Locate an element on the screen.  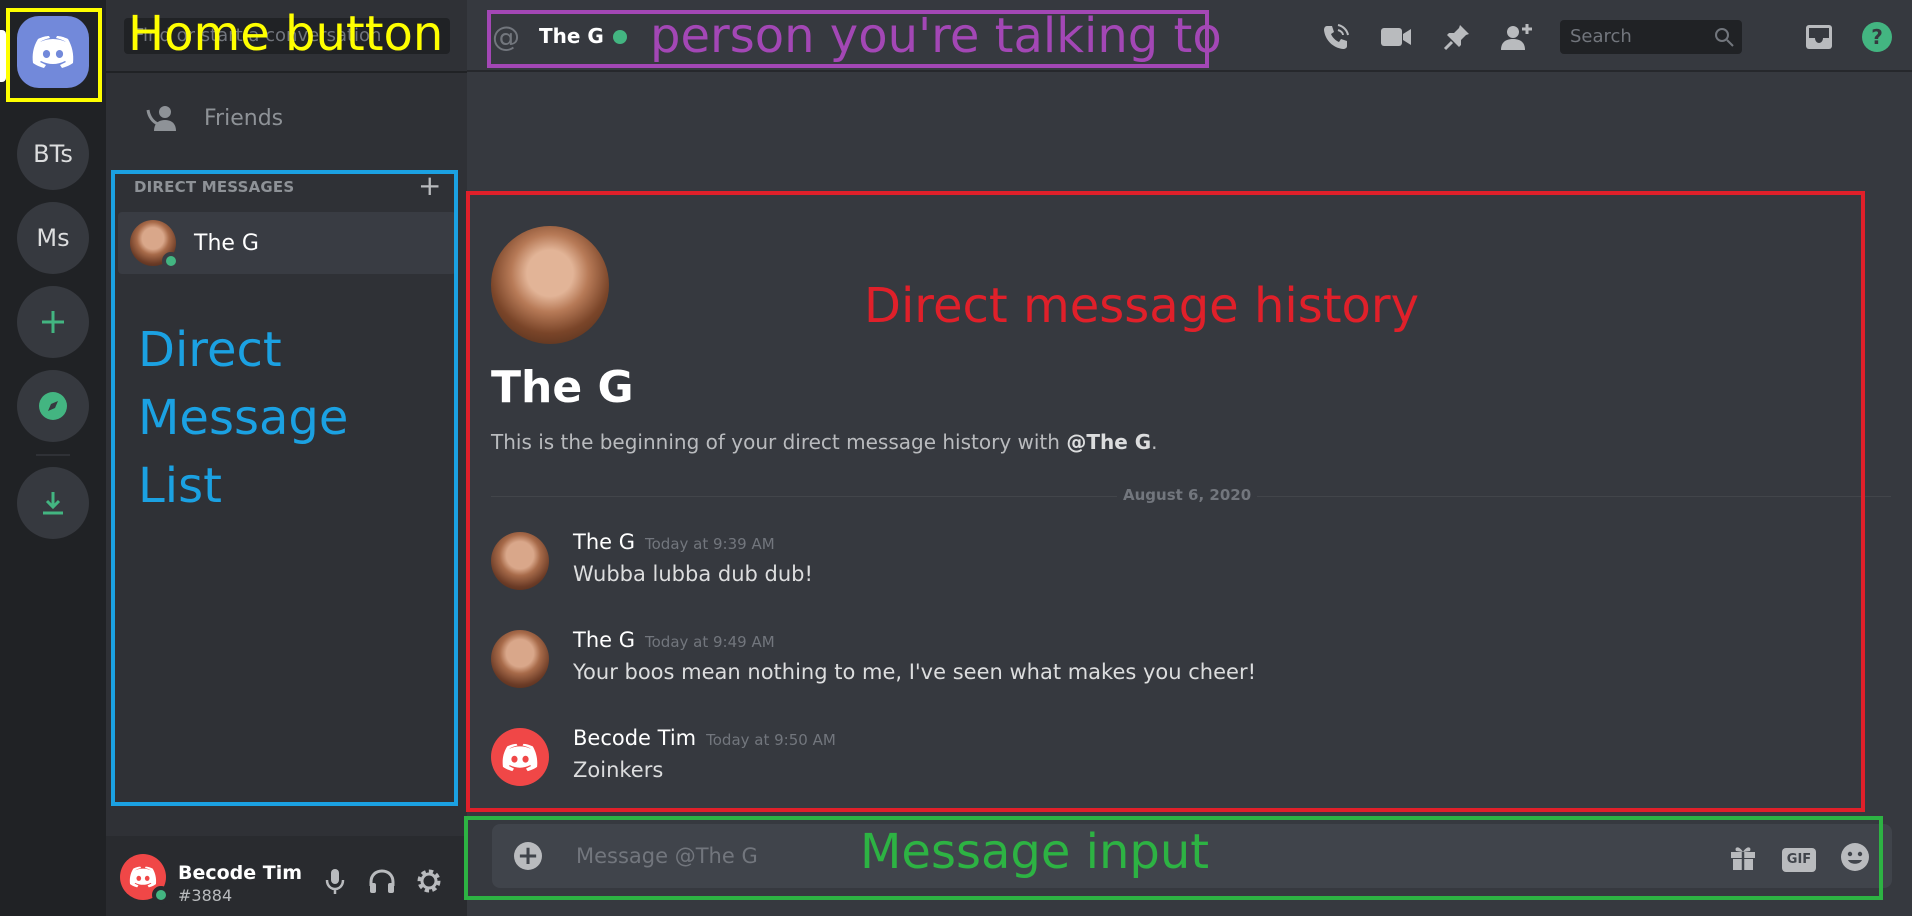
friends-label: Friends is located at coordinates (244, 118).